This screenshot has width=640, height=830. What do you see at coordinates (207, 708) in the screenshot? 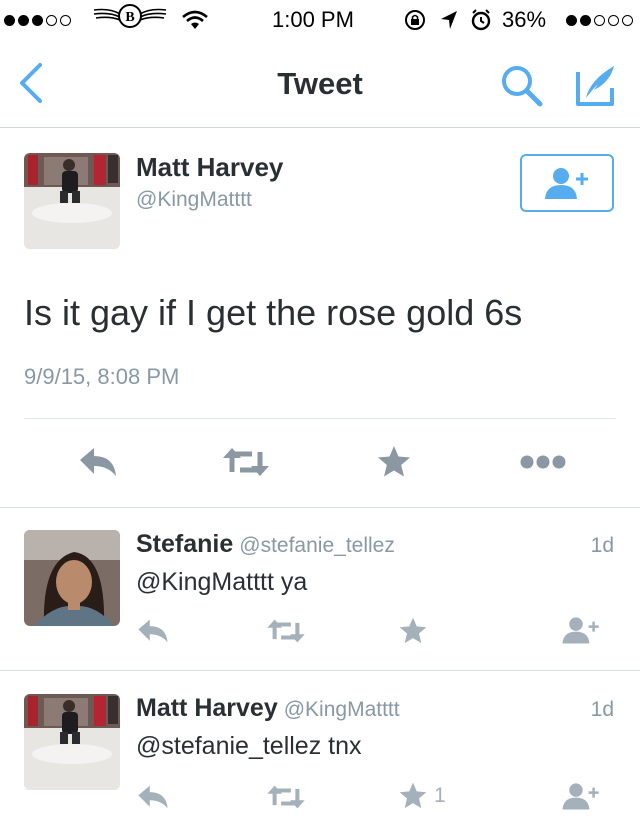
I see `reply-author-name: Matt Harvey` at bounding box center [207, 708].